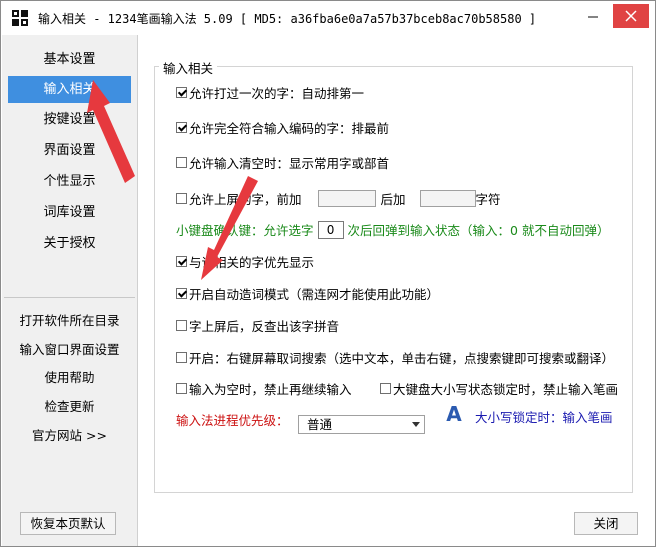 The image size is (656, 547). I want to click on chevron-down-icon, so click(416, 424).